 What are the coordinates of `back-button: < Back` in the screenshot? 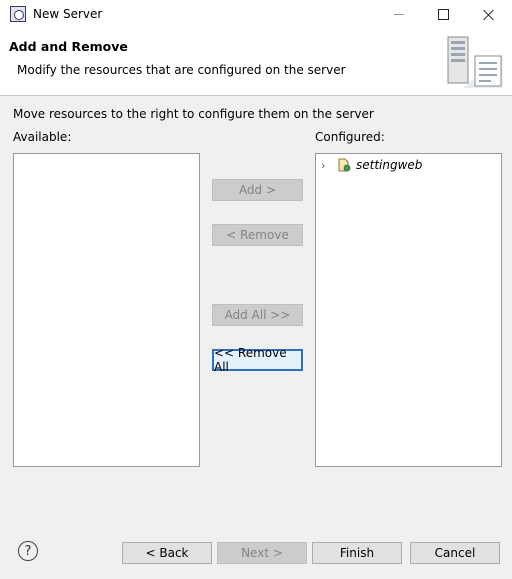 It's located at (167, 553).